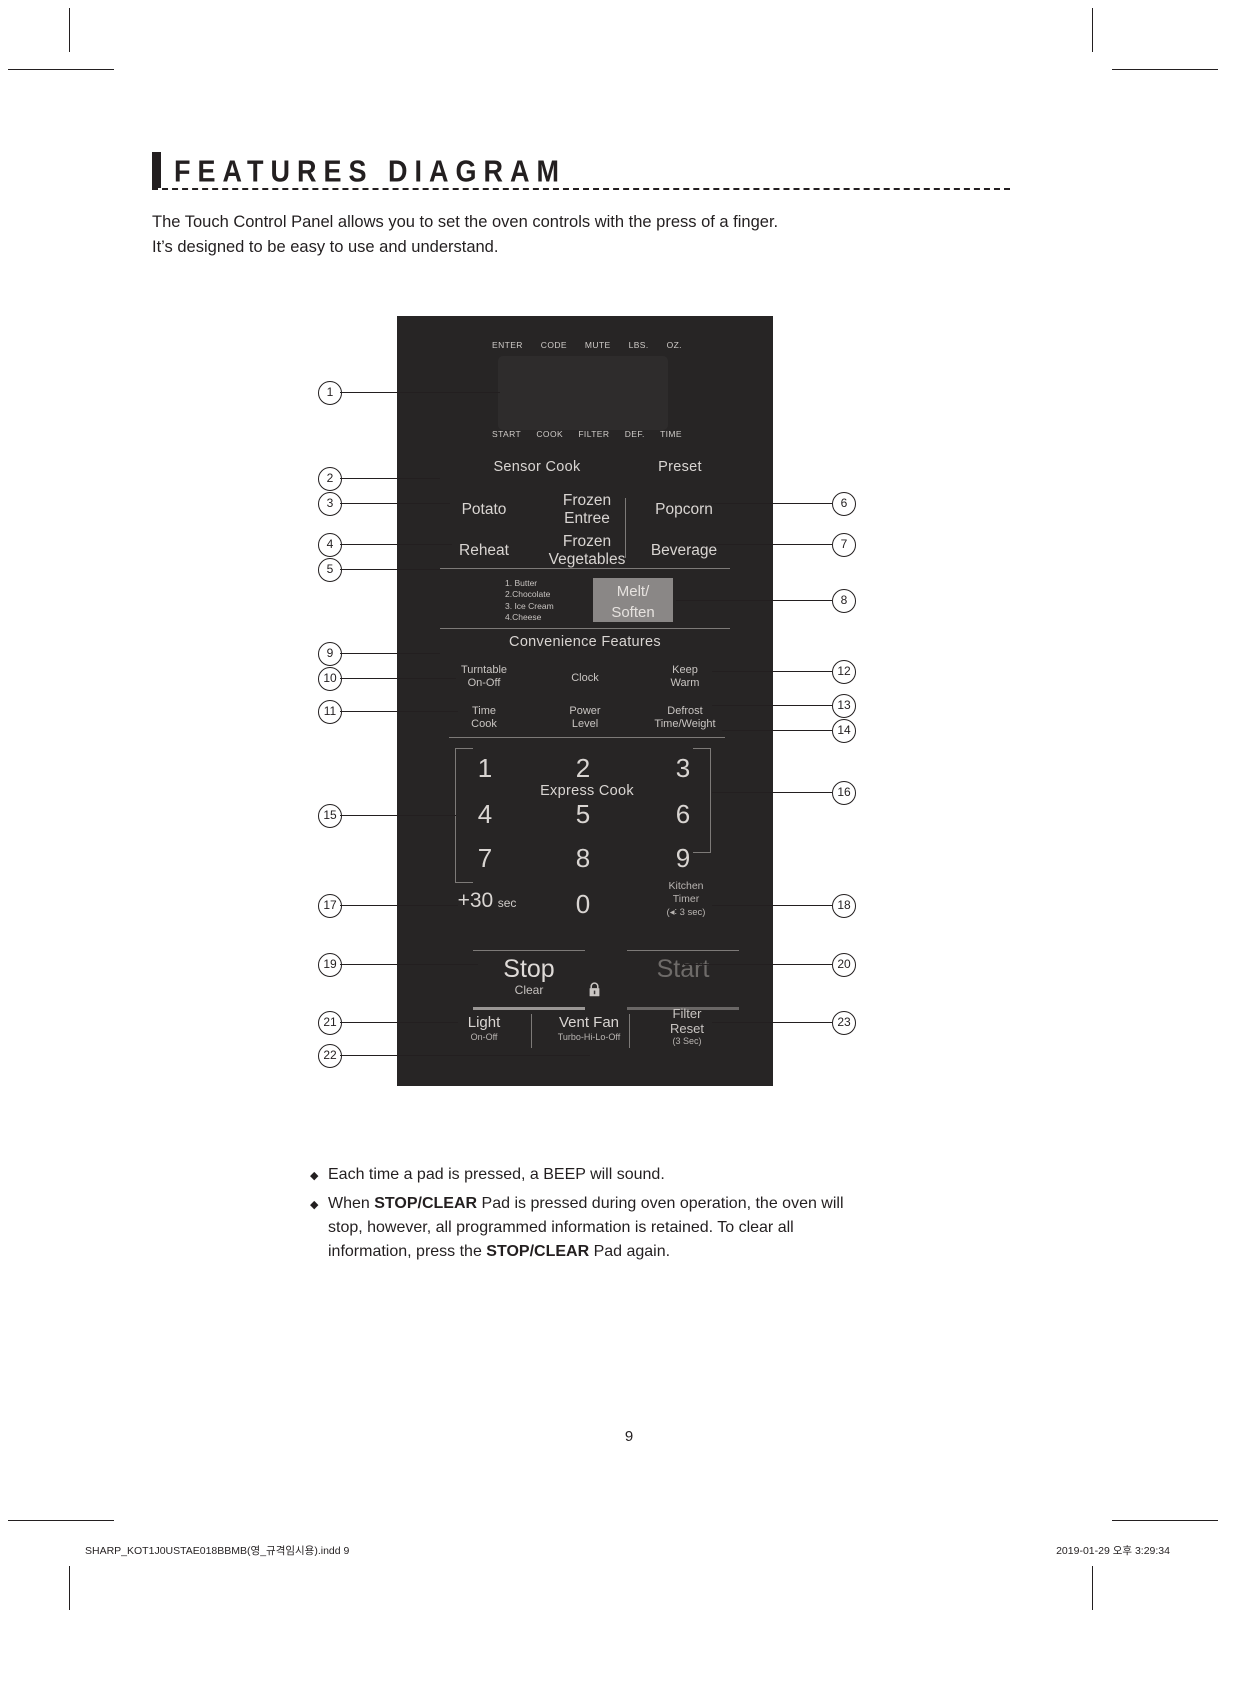 This screenshot has width=1258, height=1689. What do you see at coordinates (844, 601) in the screenshot?
I see `callout-8: 8` at bounding box center [844, 601].